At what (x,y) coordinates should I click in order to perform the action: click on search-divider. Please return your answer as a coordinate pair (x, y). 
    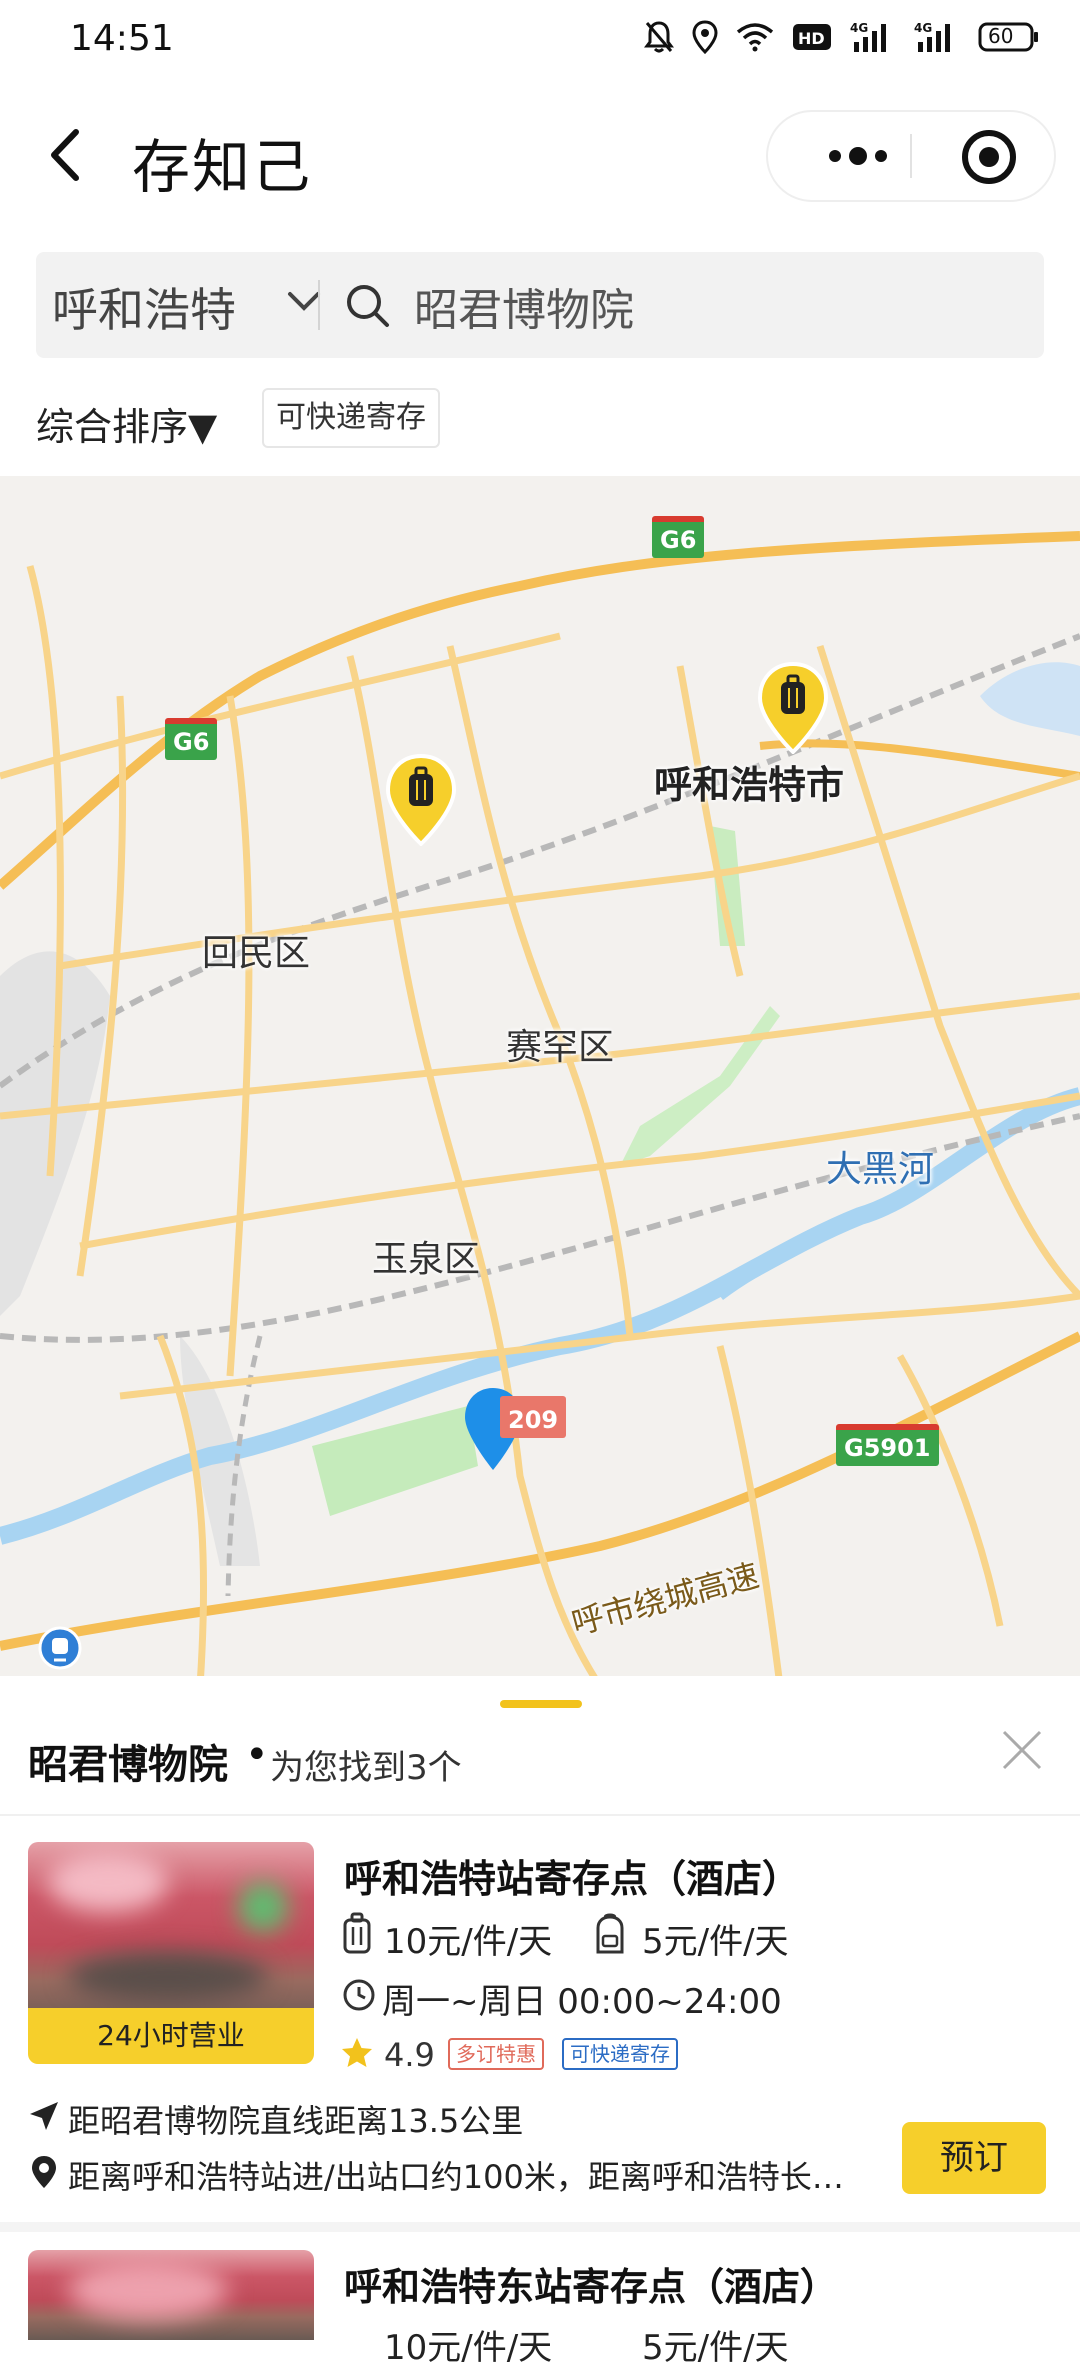
    Looking at the image, I should click on (319, 305).